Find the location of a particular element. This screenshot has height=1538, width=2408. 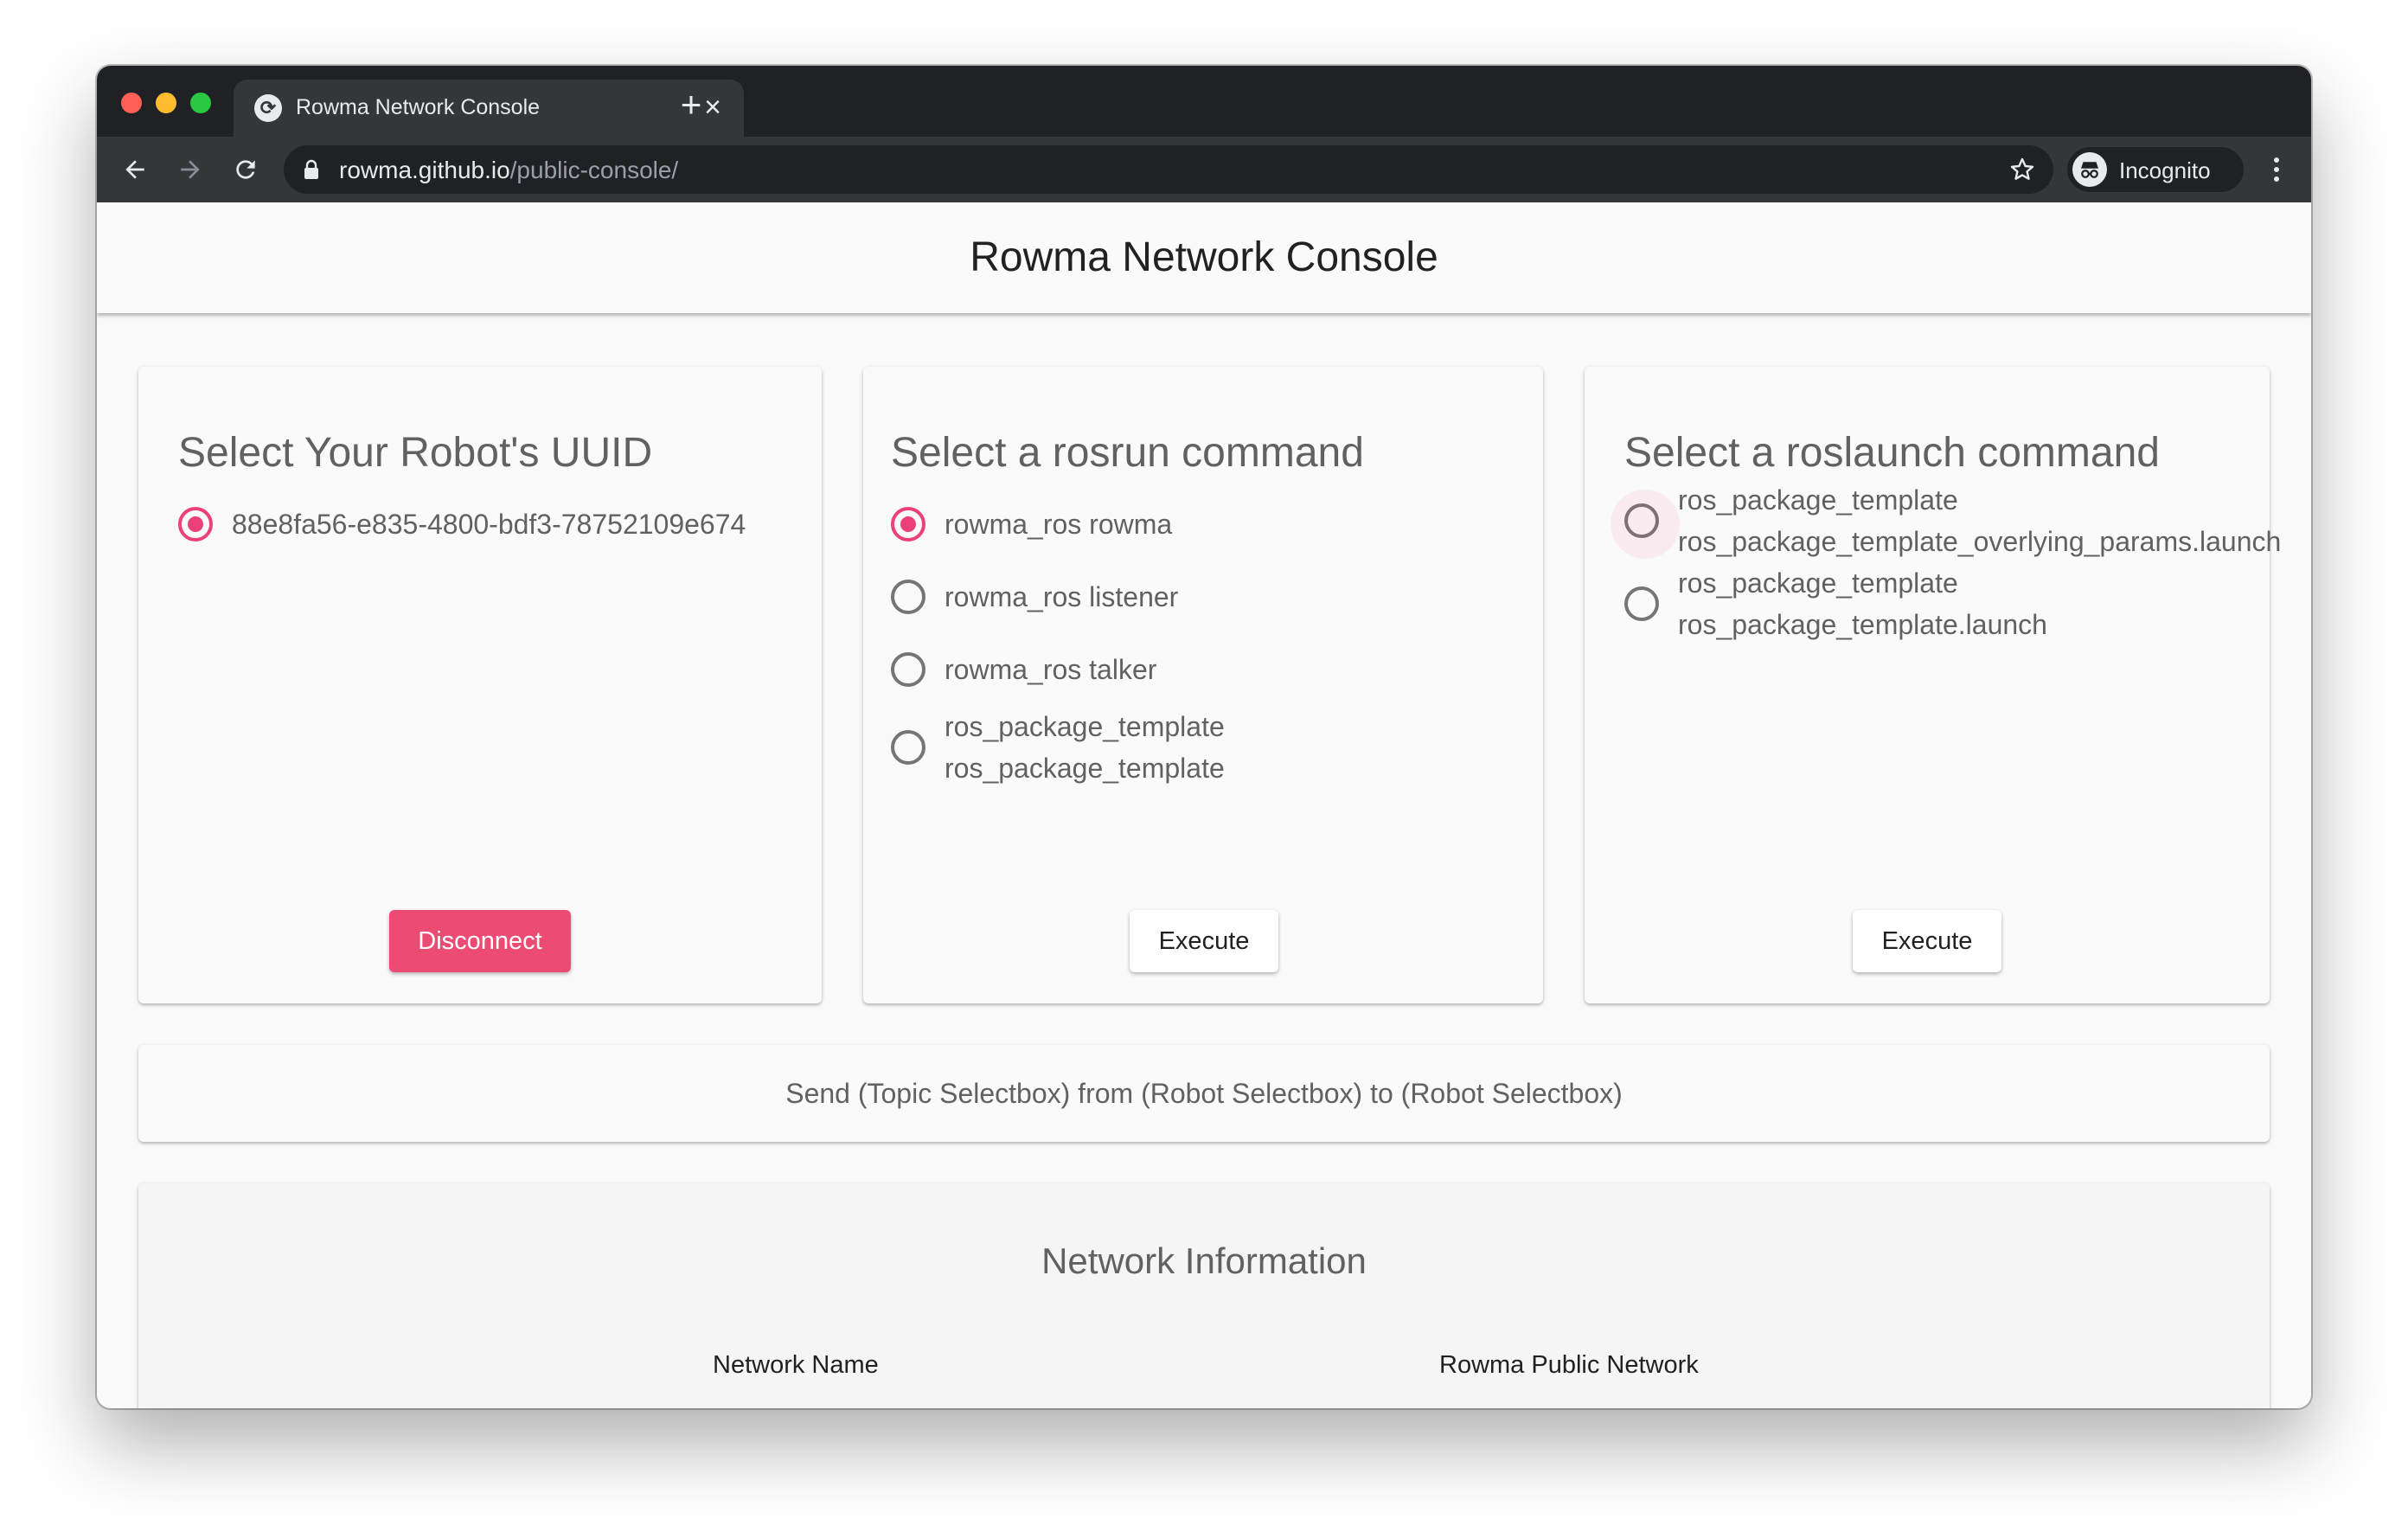

url-text: rowma.github.io/public-console/ is located at coordinates (508, 170).